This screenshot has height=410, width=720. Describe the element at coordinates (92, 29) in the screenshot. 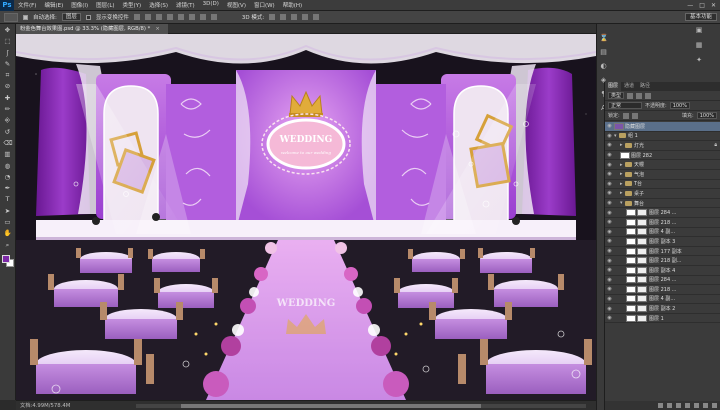

I see `document-tab: 粉金色舞台效果图.psd @ 33.3% (隐藏图层, RGB/8) * ×` at that location.